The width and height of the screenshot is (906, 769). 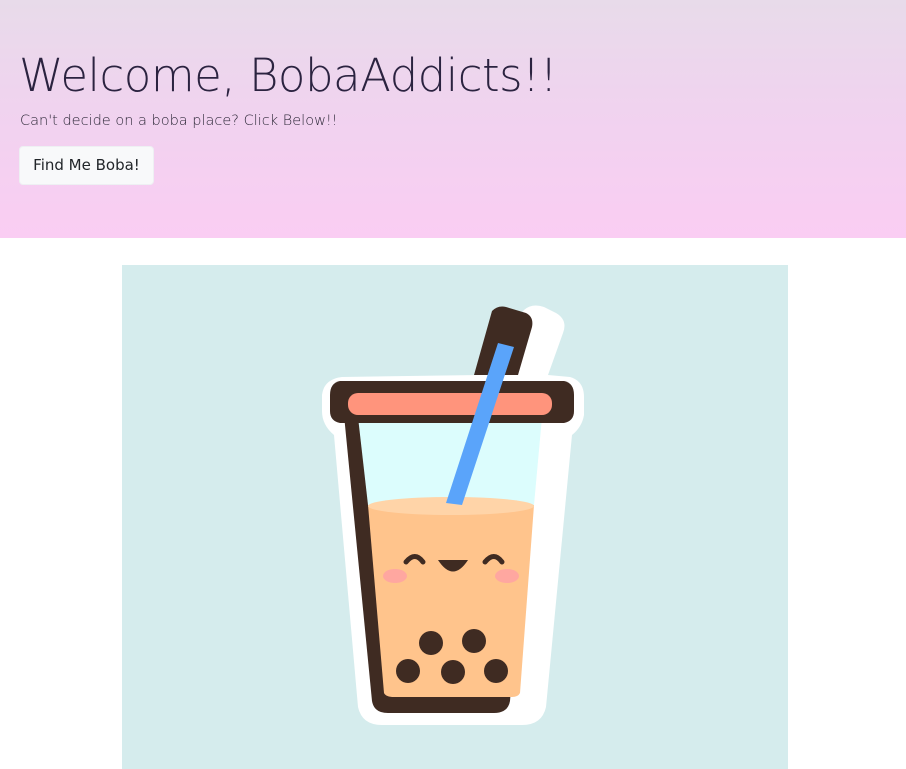 What do you see at coordinates (450, 404) in the screenshot?
I see `lid` at bounding box center [450, 404].